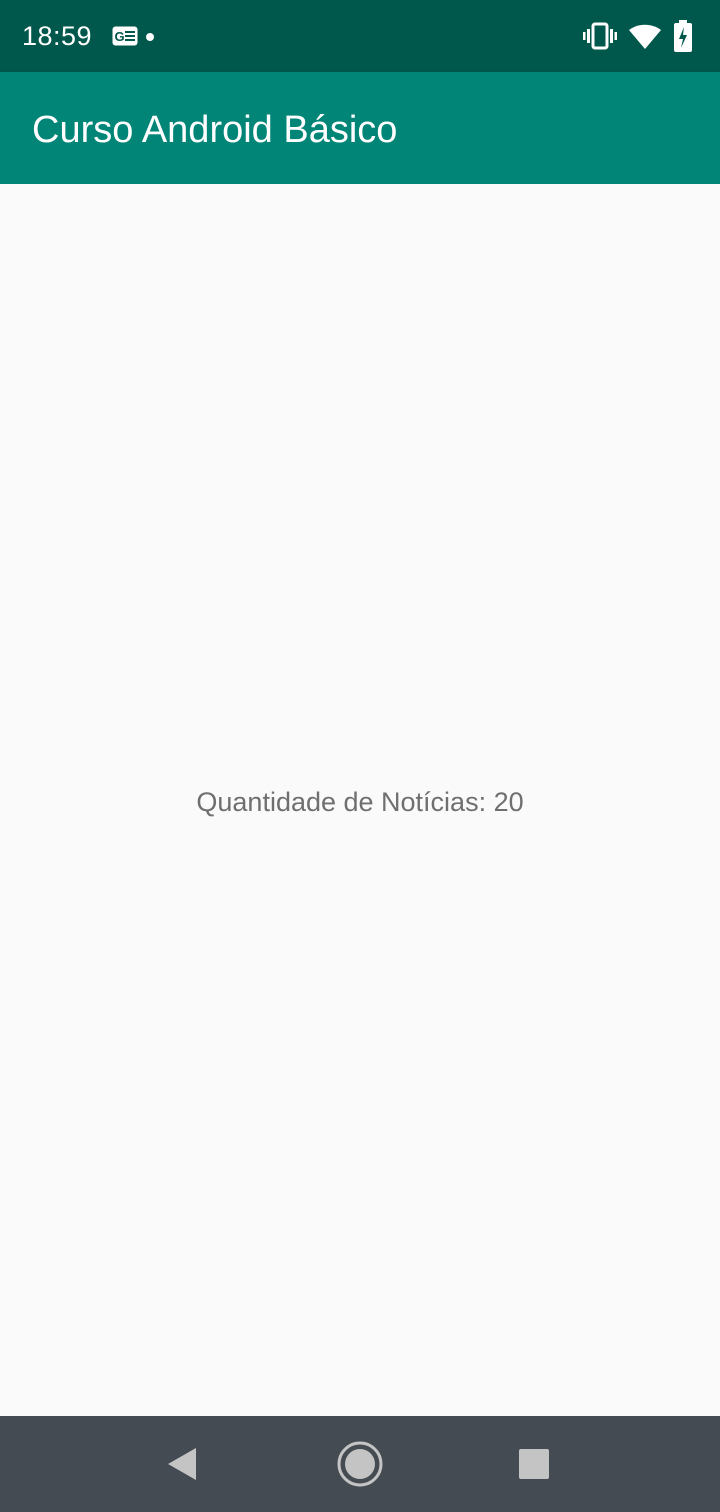 This screenshot has height=1512, width=720. What do you see at coordinates (150, 37) in the screenshot?
I see `notification-dot-icon` at bounding box center [150, 37].